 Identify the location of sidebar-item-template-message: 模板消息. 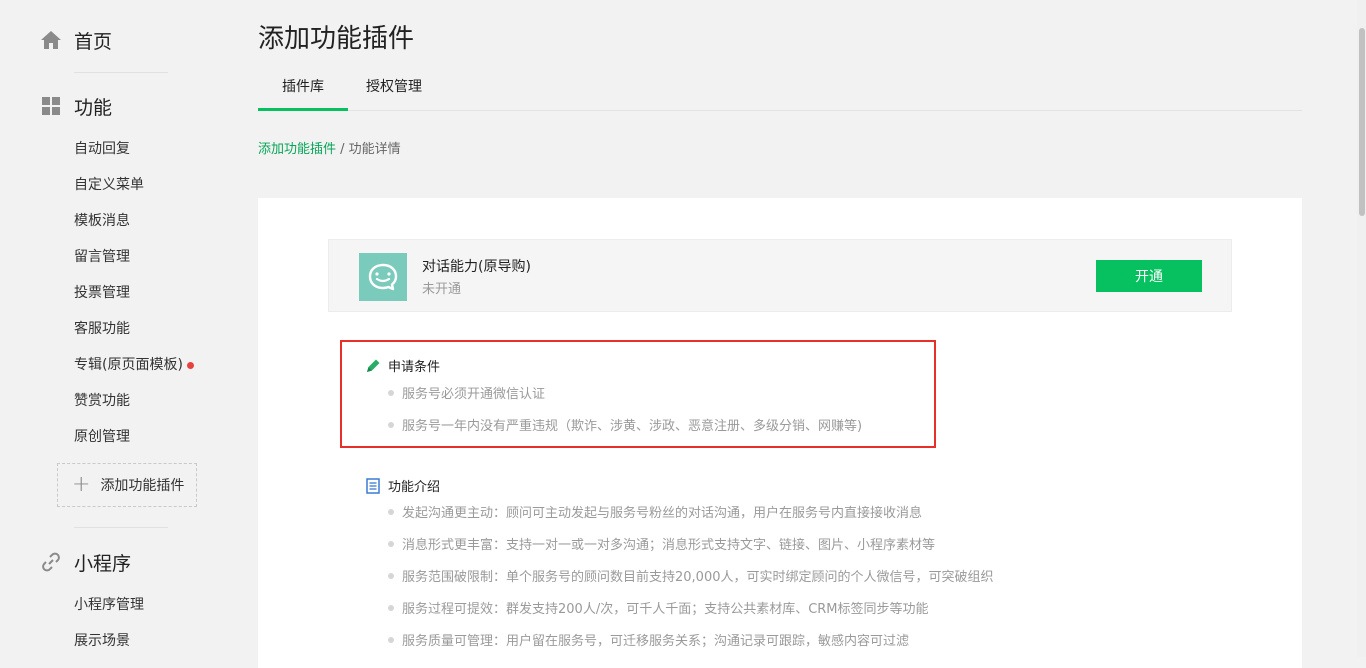
(102, 221).